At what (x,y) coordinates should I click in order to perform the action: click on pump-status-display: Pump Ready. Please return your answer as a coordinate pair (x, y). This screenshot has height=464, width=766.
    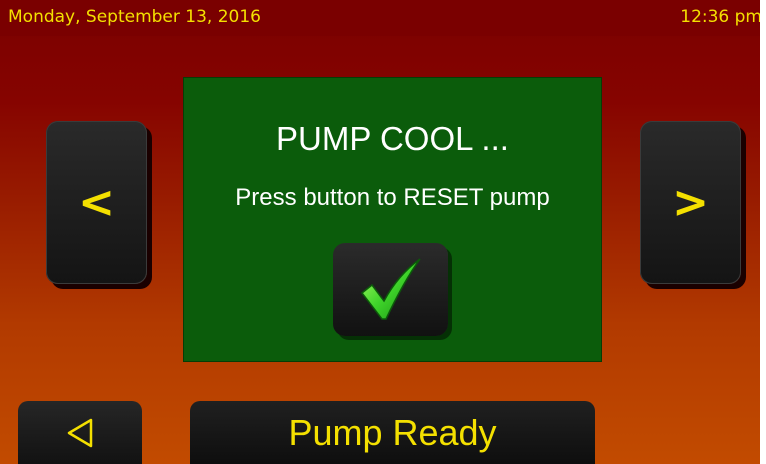
    Looking at the image, I should click on (392, 432).